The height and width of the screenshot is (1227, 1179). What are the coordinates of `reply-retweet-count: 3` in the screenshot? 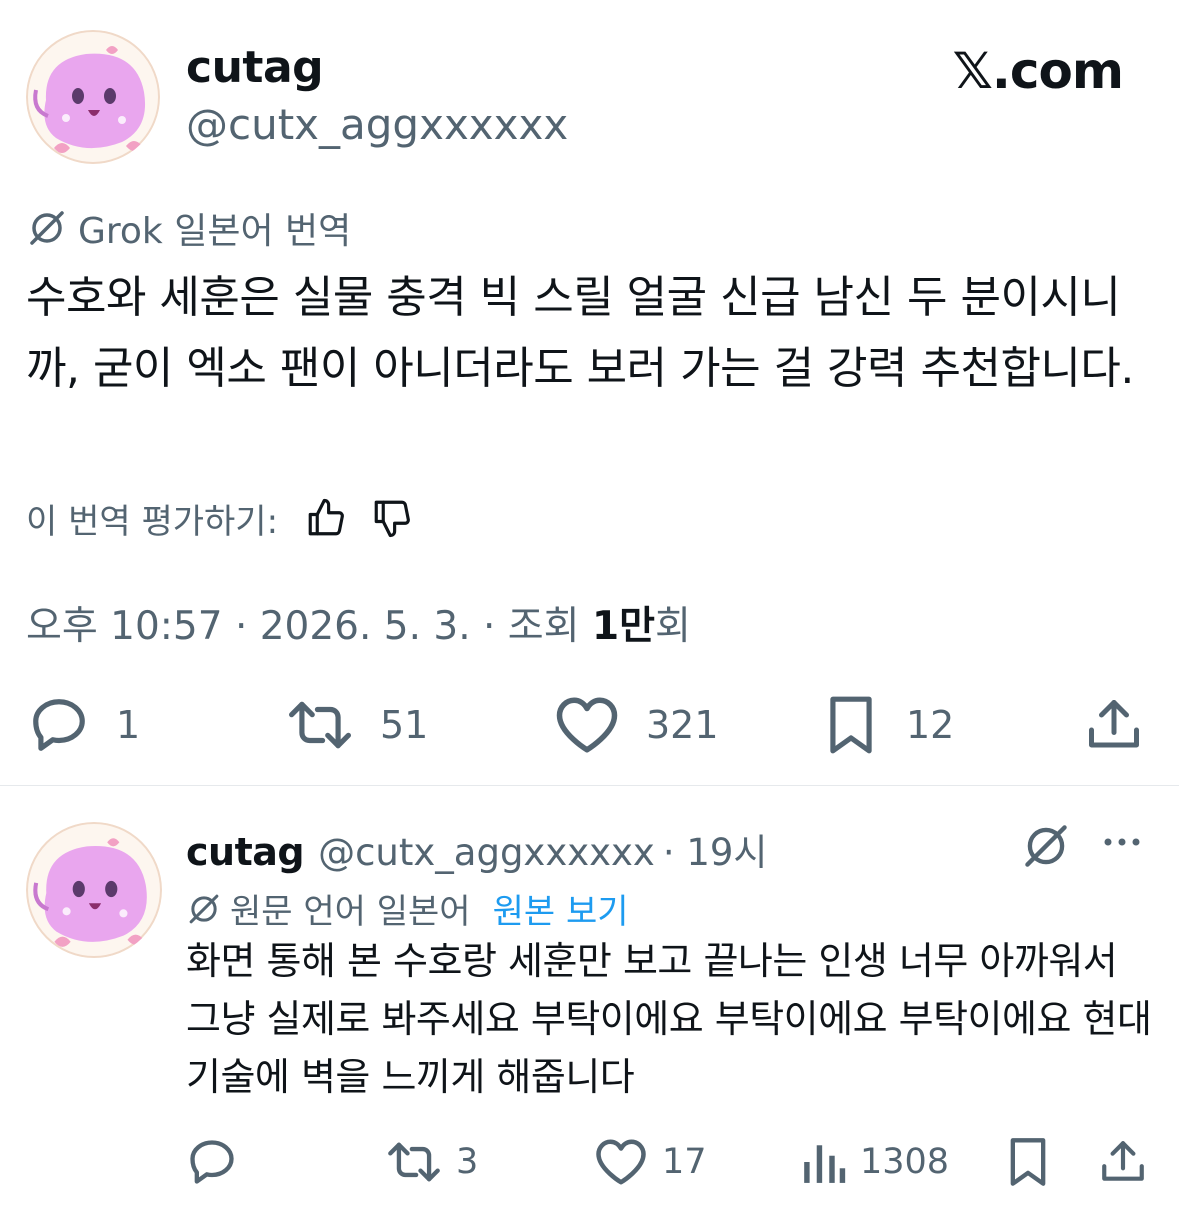 It's located at (467, 1162).